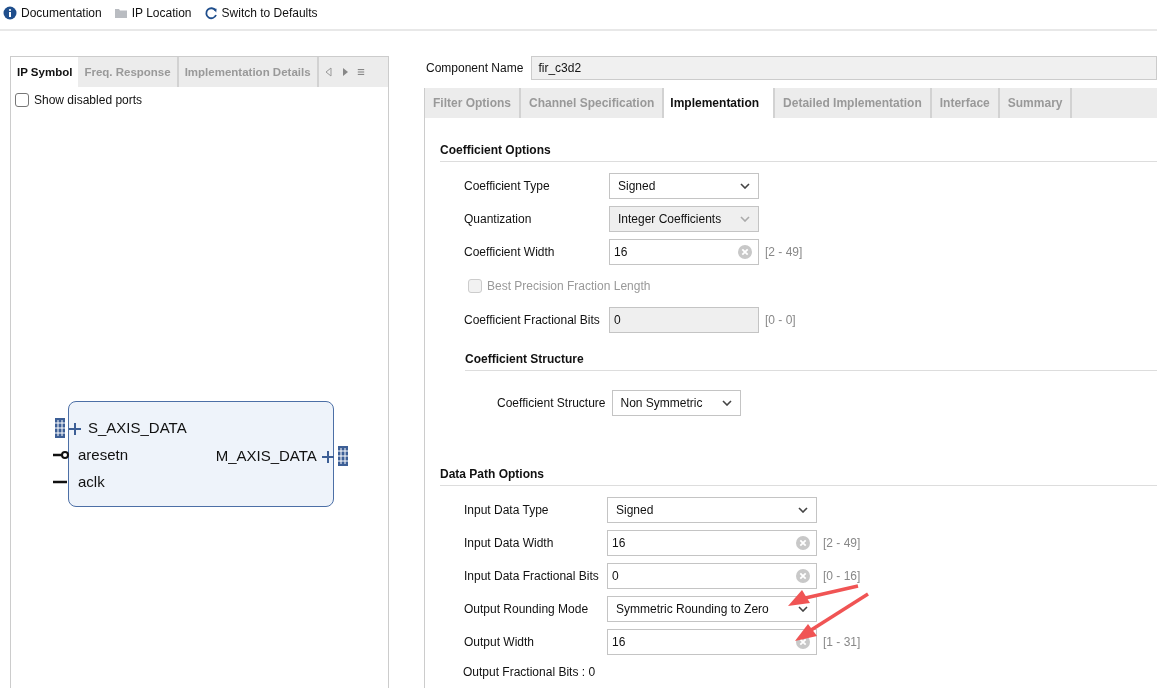 This screenshot has width=1157, height=688. Describe the element at coordinates (844, 68) in the screenshot. I see `component-name-field: fir_c3d2` at that location.